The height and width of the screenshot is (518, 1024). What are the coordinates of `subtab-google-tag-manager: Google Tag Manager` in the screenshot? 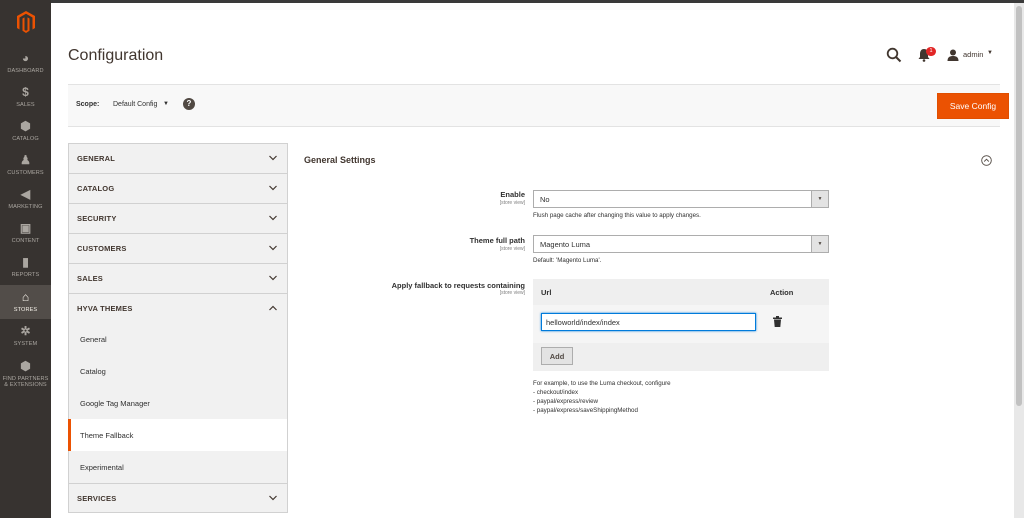 It's located at (178, 403).